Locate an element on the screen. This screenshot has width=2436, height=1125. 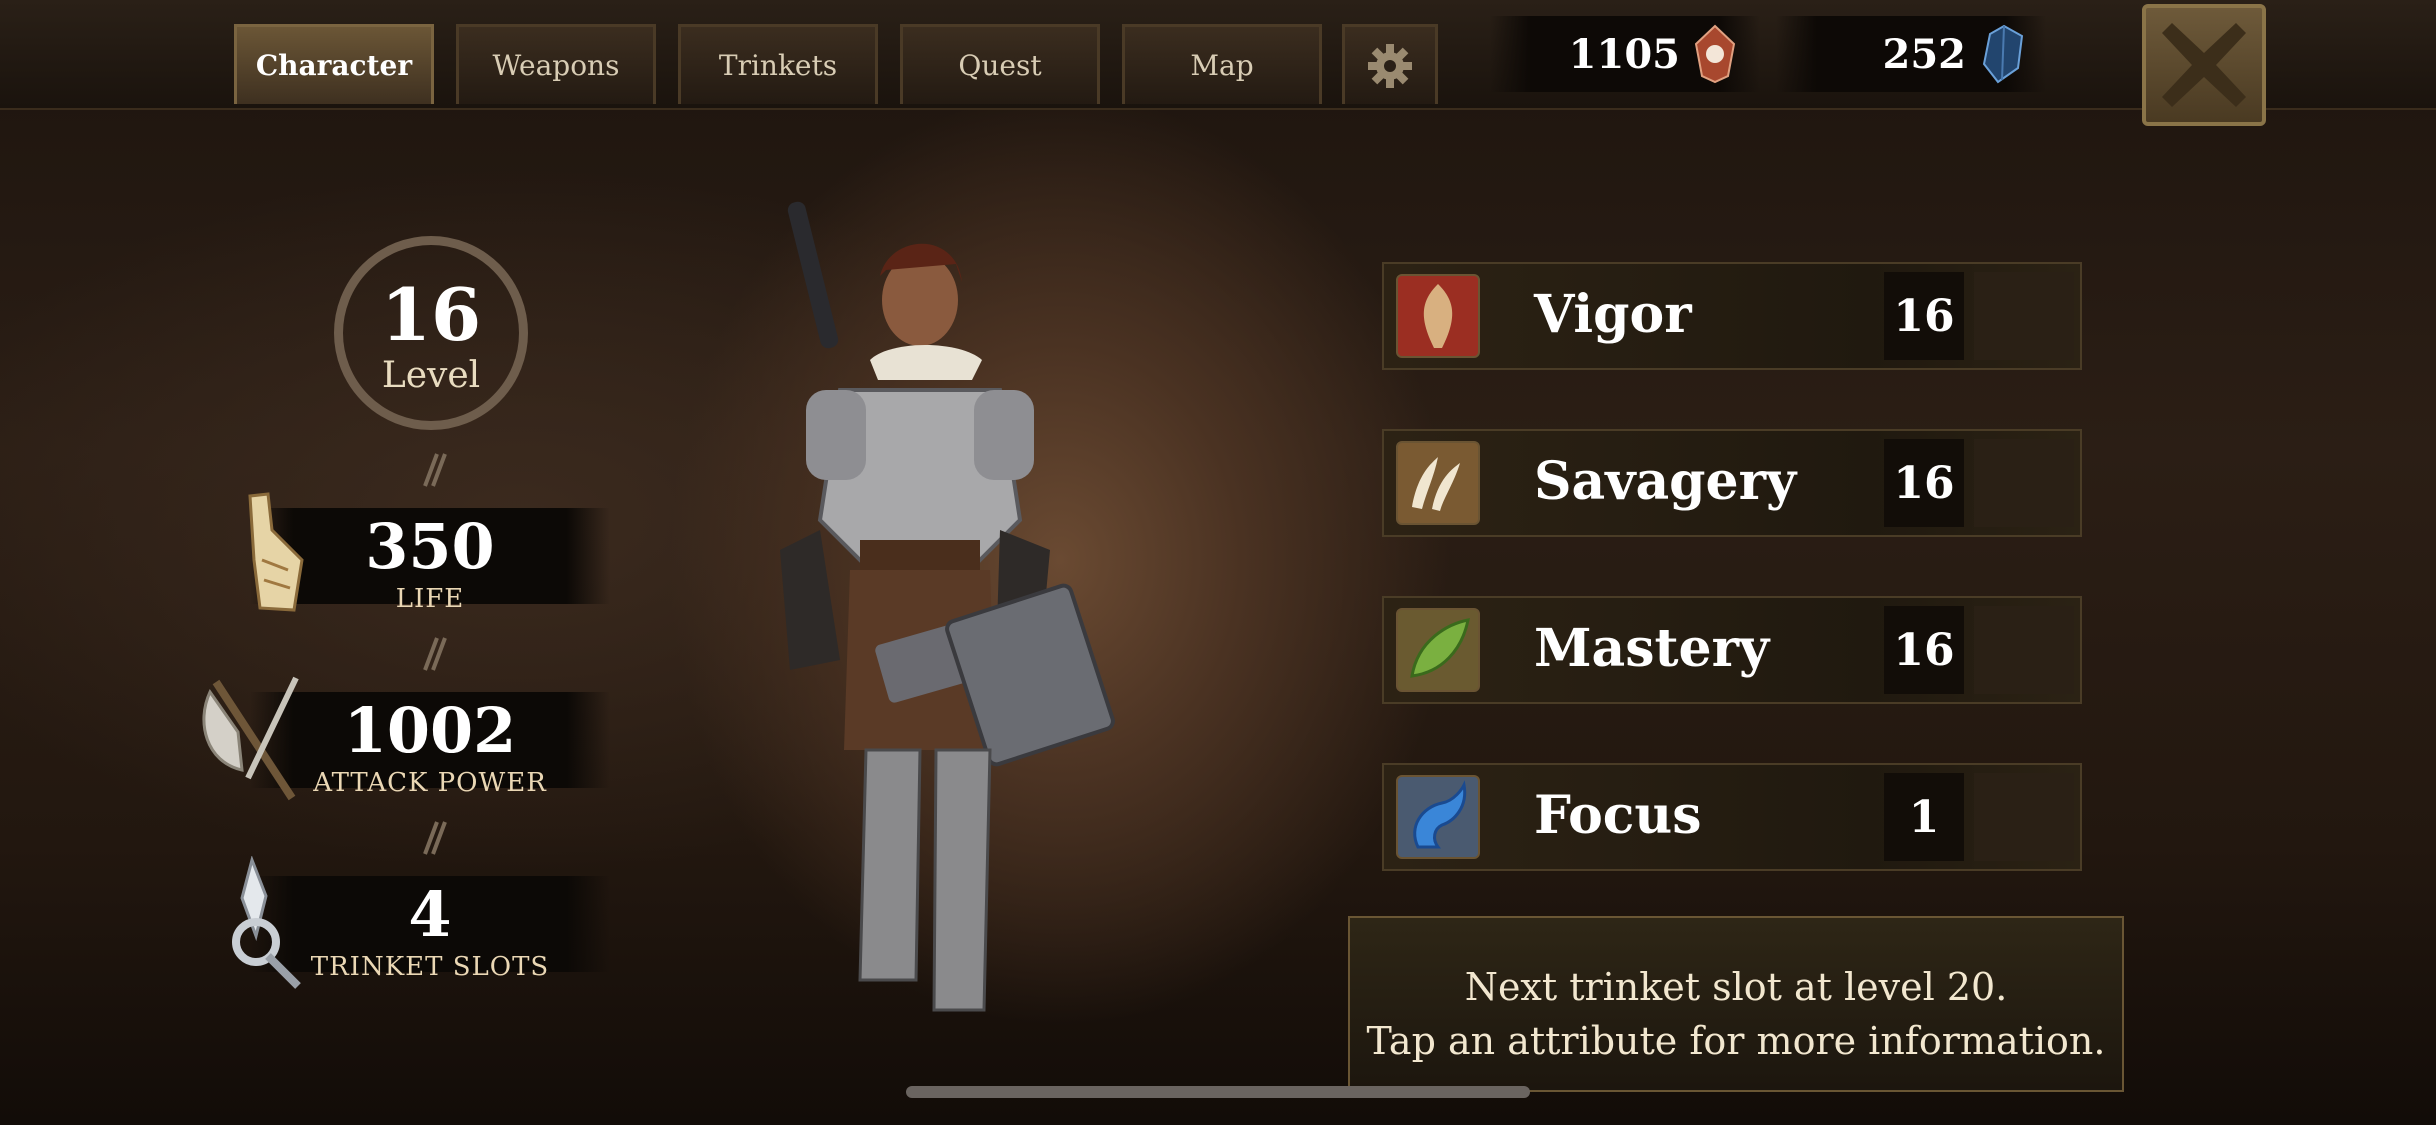
settings-button is located at coordinates (1390, 64).